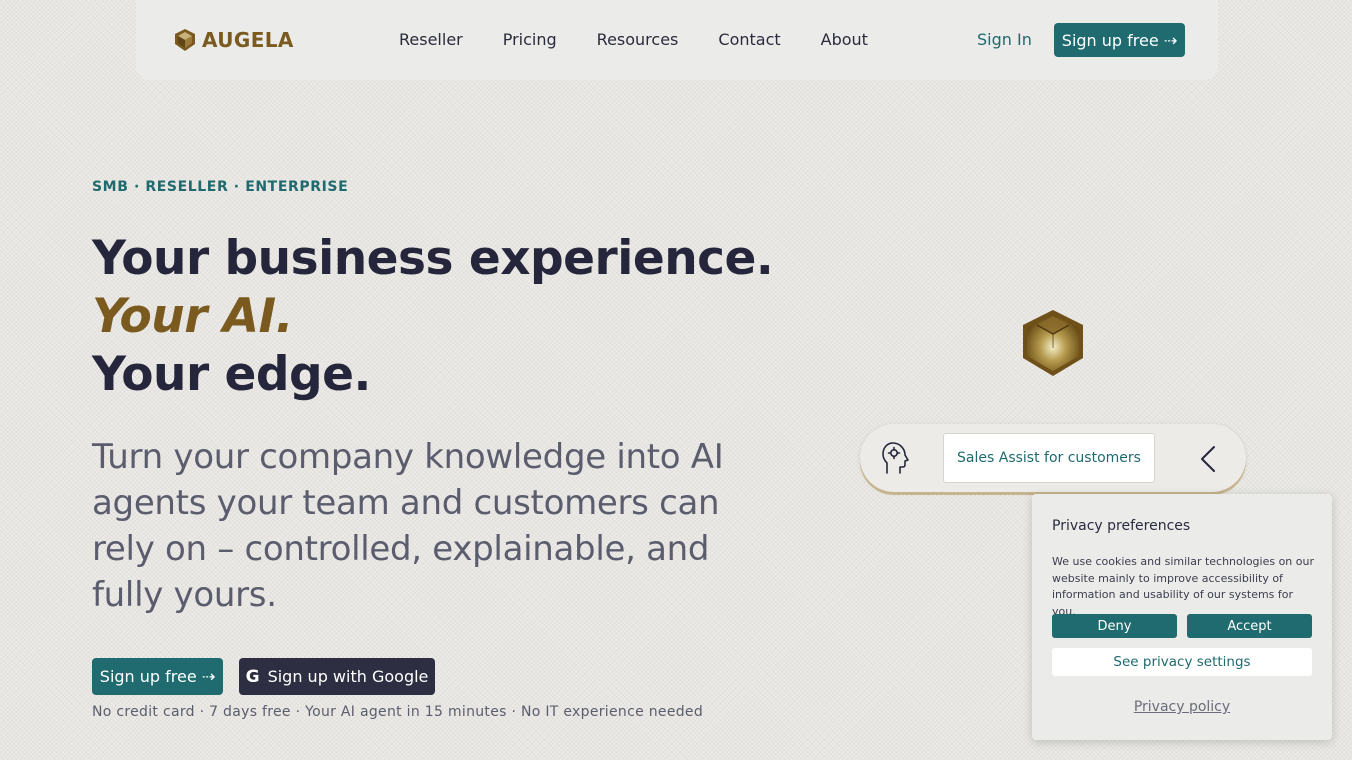  Describe the element at coordinates (348, 676) in the screenshot. I see `google-signup-label: Sign up with Google` at that location.